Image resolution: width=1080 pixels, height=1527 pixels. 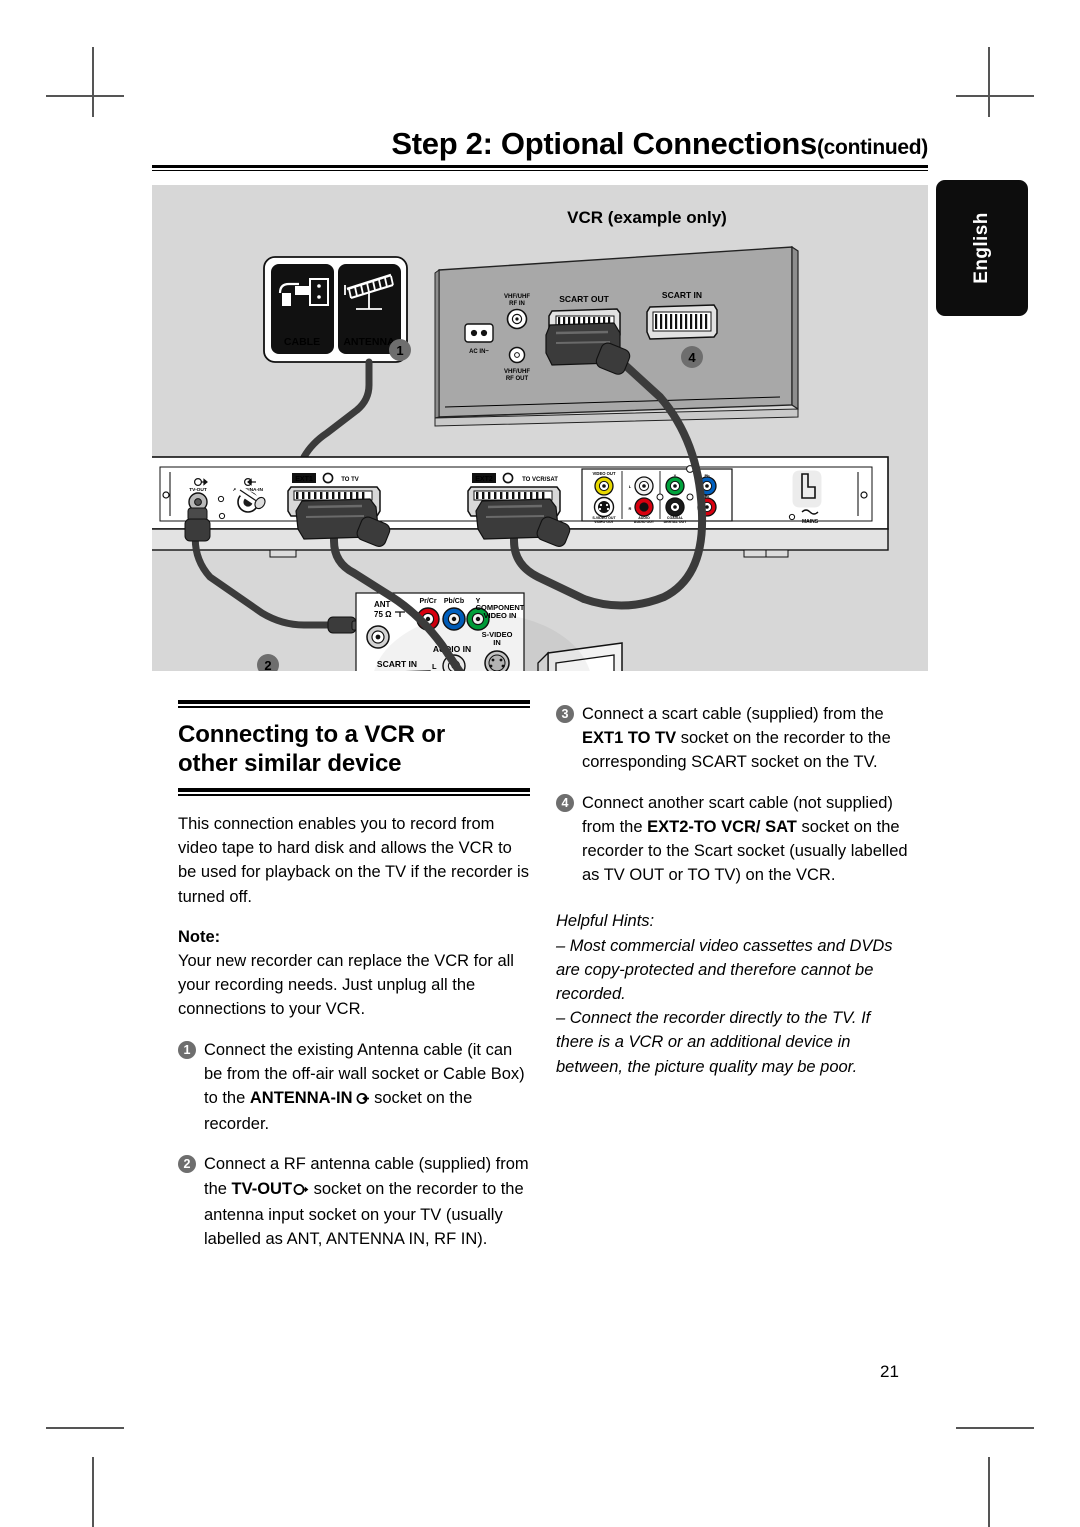 I want to click on step-bullet-3: 3, so click(x=565, y=714).